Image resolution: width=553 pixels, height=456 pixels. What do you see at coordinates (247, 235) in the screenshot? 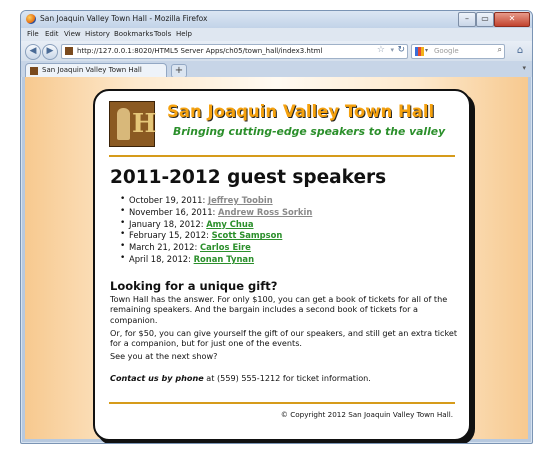
I see `speaker-link: Scott Sampson` at bounding box center [247, 235].